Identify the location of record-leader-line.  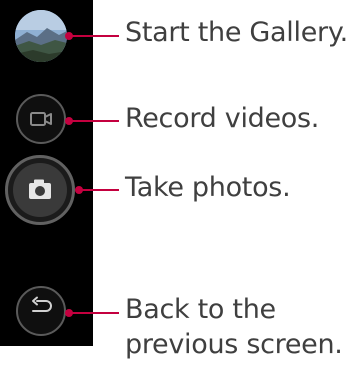
(94, 121).